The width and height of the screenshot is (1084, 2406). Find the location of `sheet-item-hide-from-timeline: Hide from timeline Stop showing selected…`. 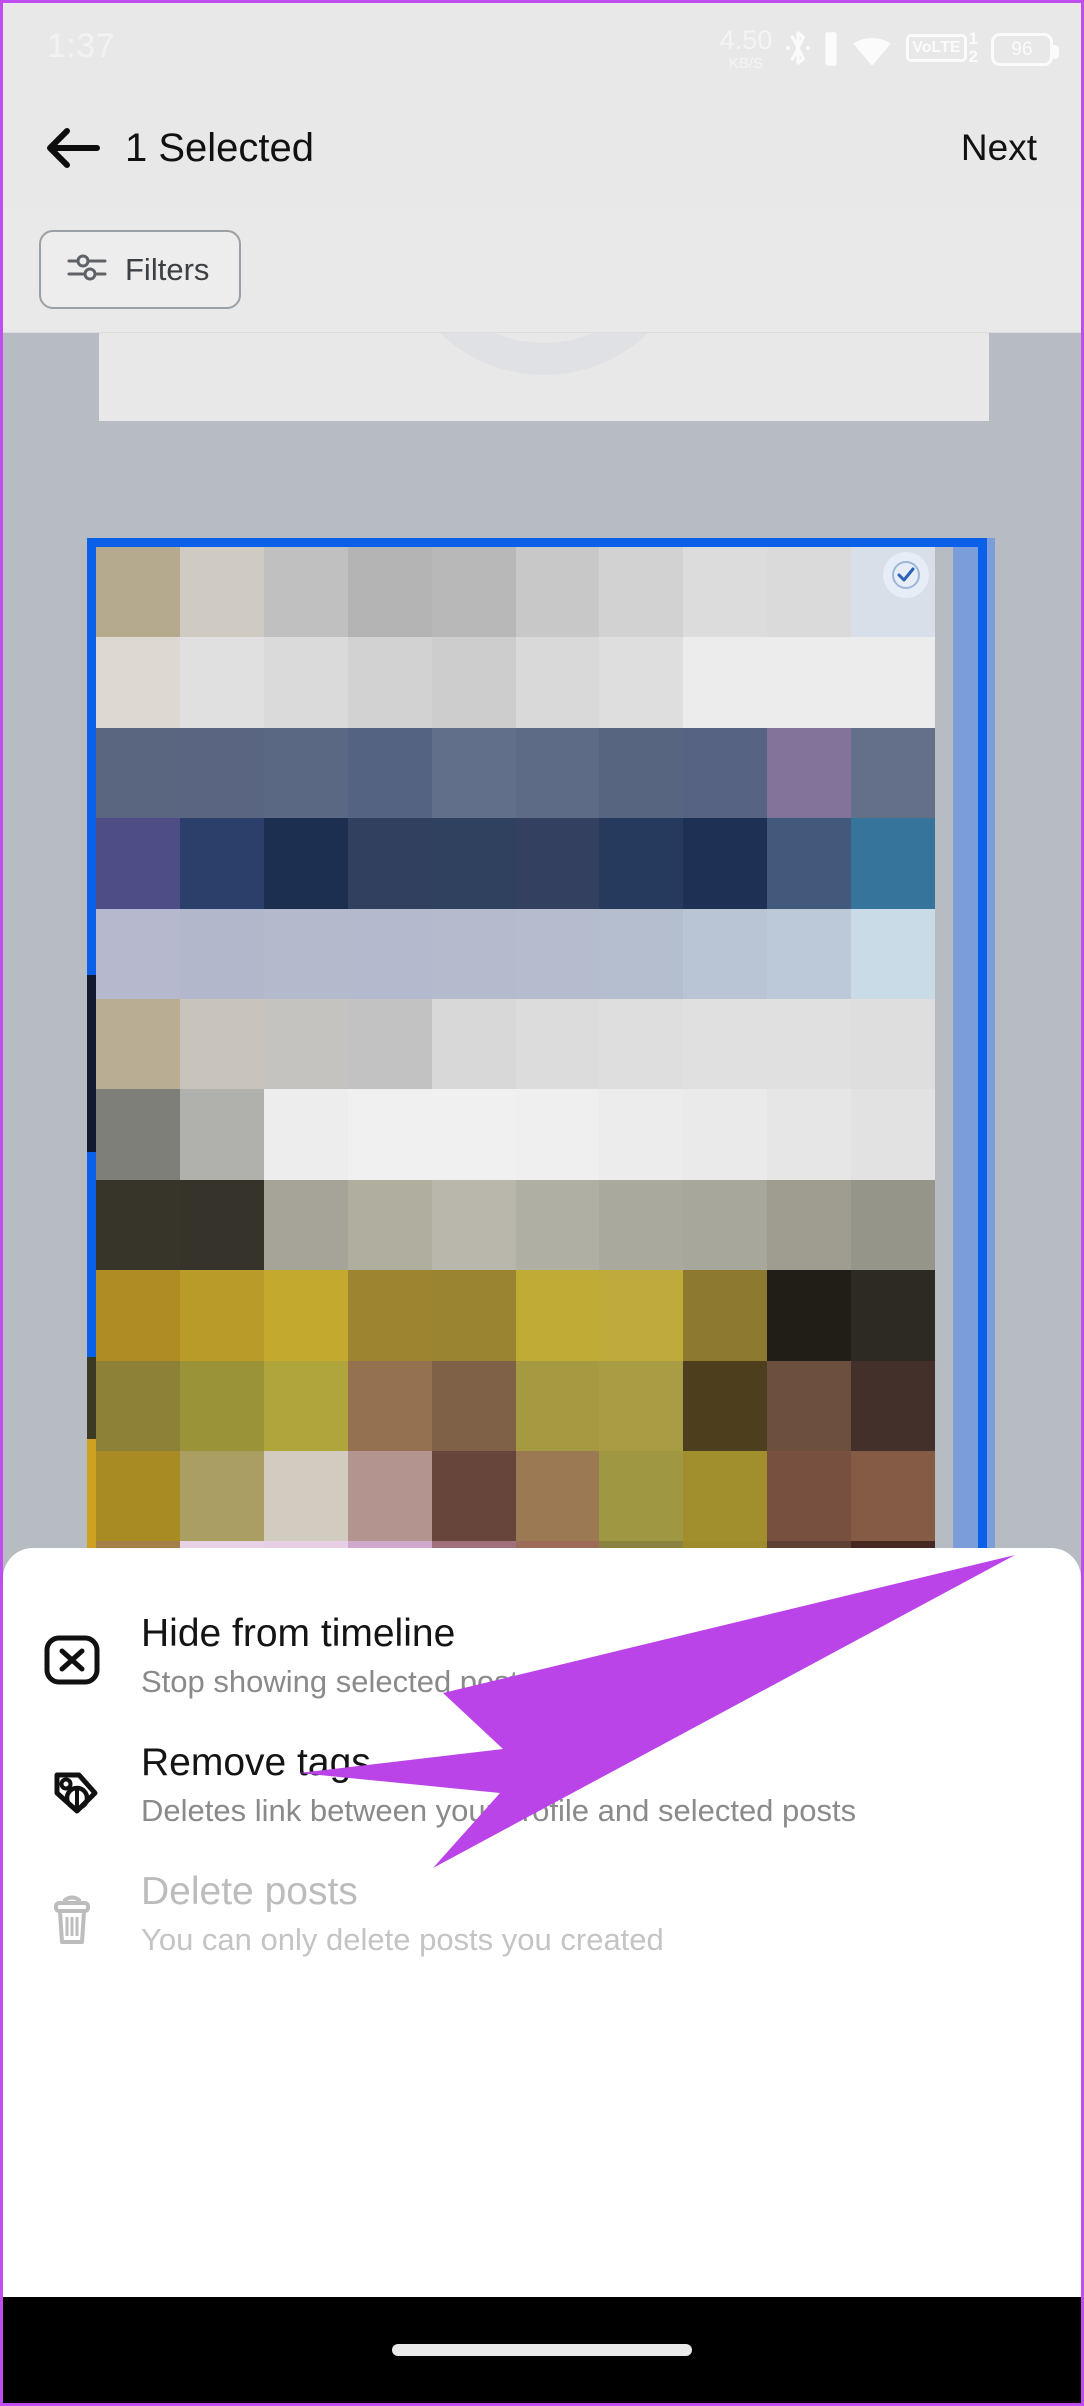

sheet-item-hide-from-timeline: Hide from timeline Stop showing selected… is located at coordinates (542, 1656).